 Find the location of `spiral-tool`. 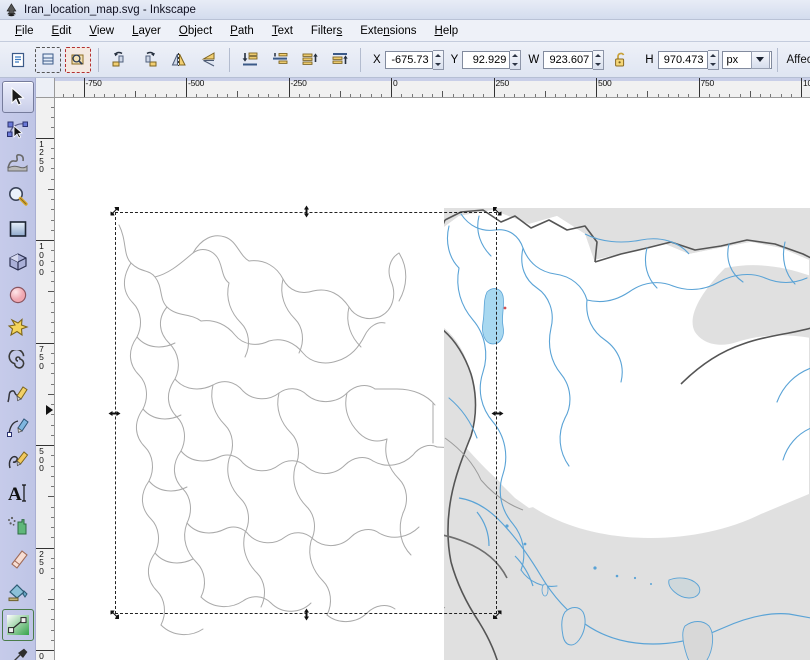

spiral-tool is located at coordinates (18, 361).